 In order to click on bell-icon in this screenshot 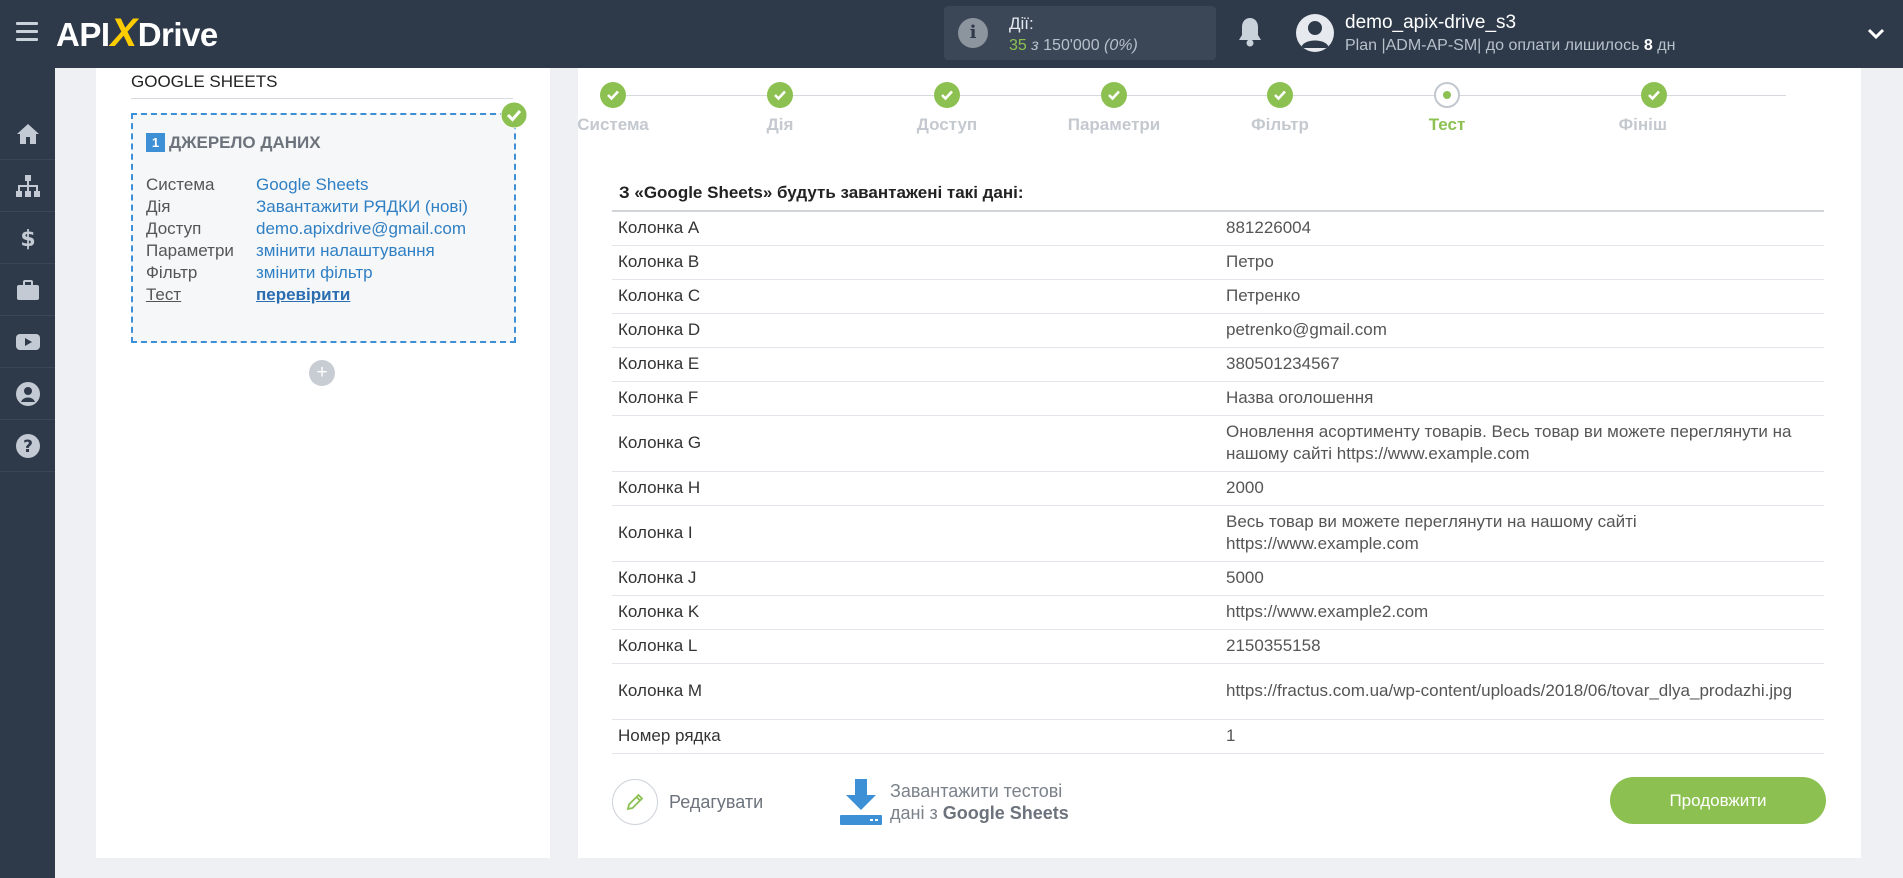, I will do `click(1250, 32)`.